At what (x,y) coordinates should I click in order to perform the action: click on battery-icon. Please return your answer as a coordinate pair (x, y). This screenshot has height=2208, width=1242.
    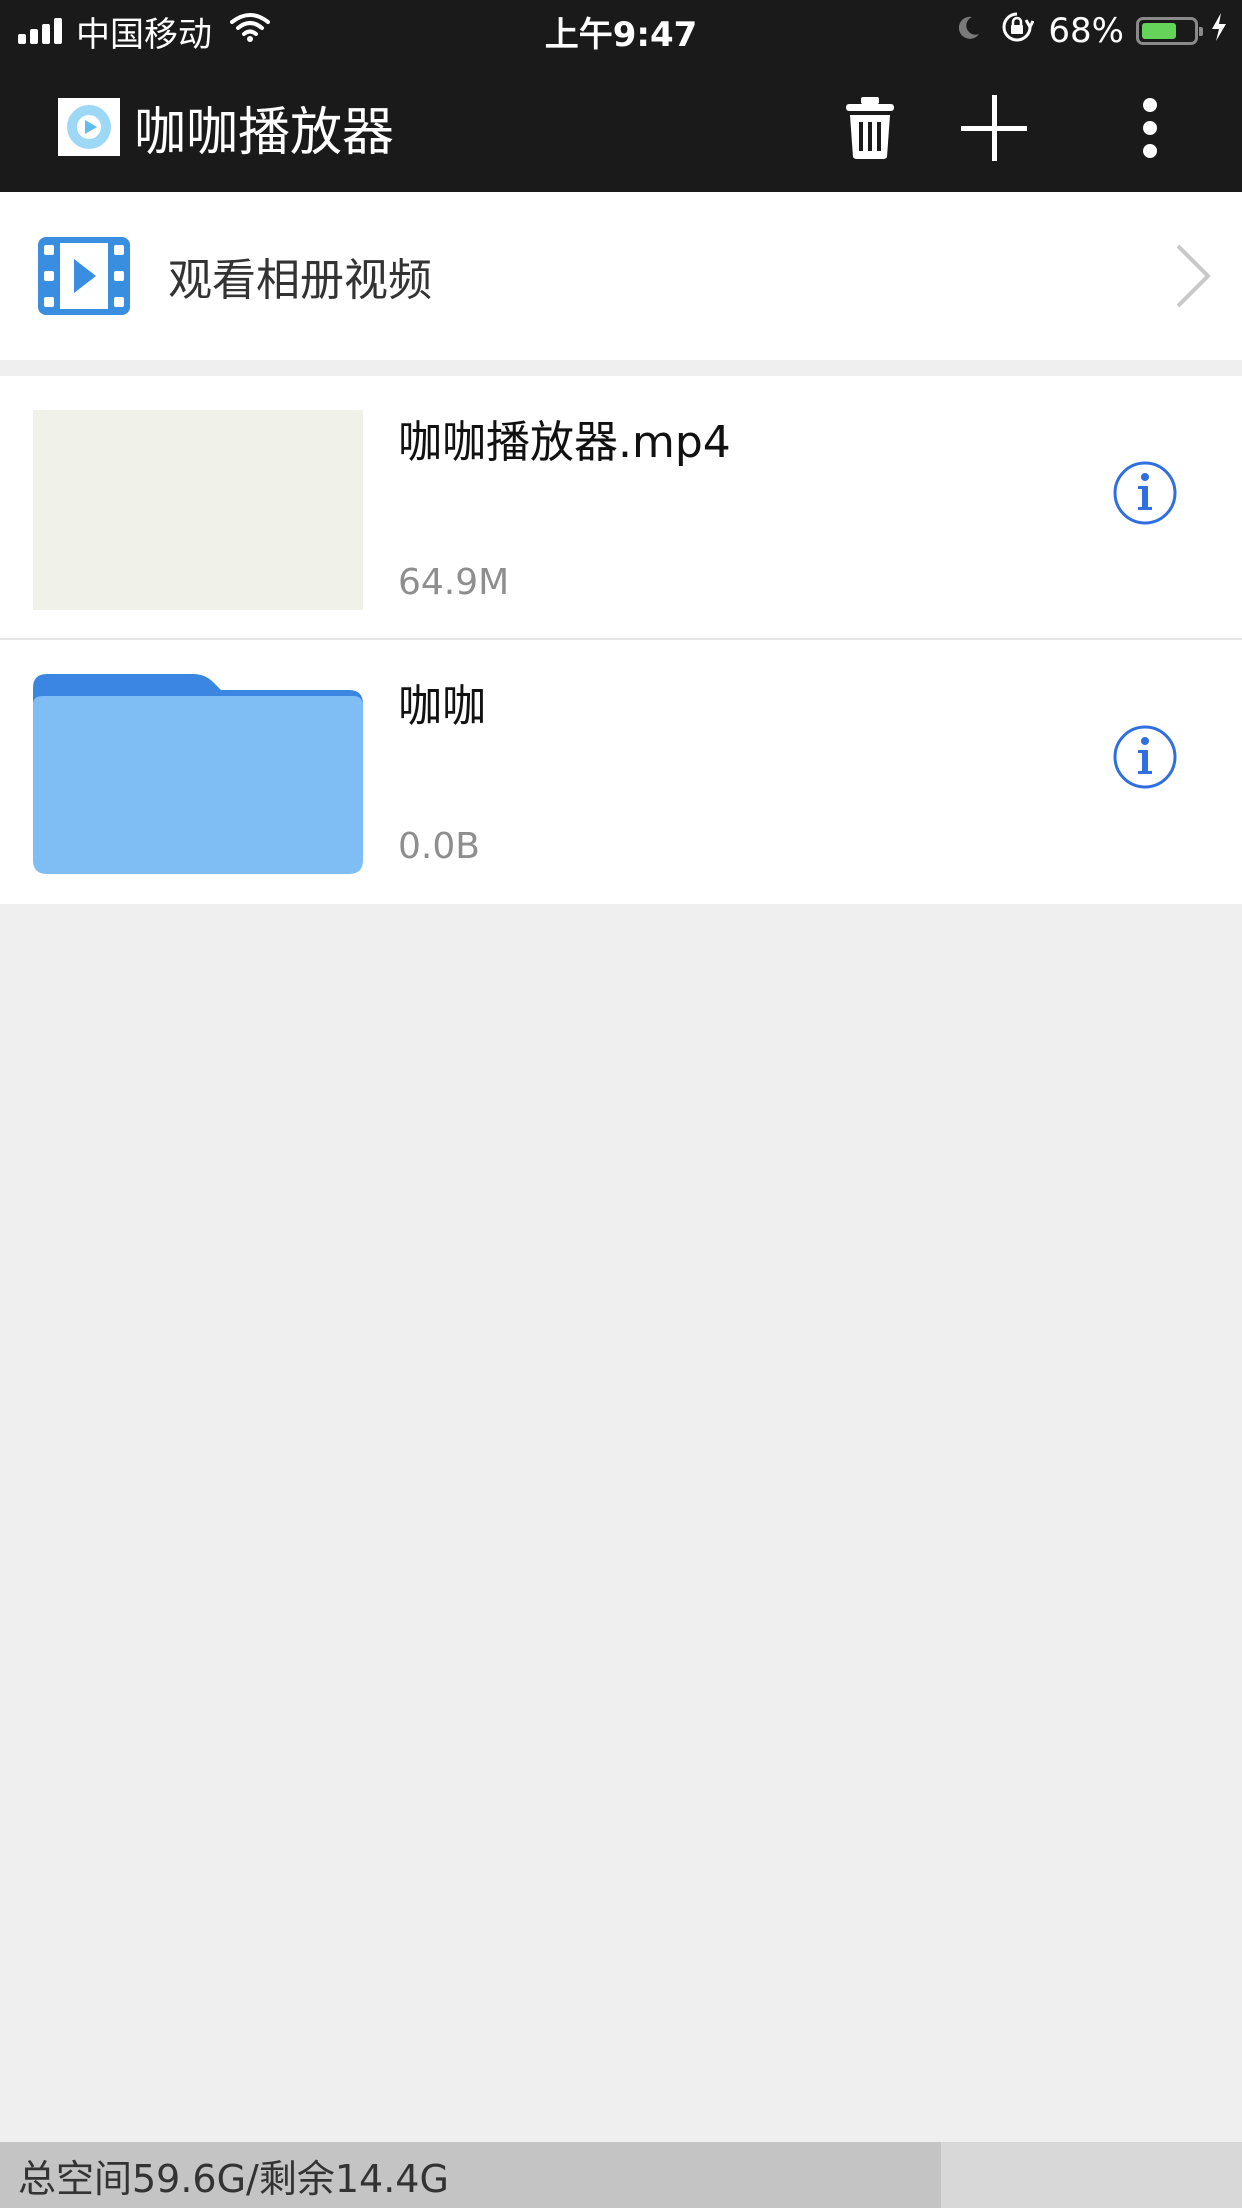
    Looking at the image, I should click on (1169, 31).